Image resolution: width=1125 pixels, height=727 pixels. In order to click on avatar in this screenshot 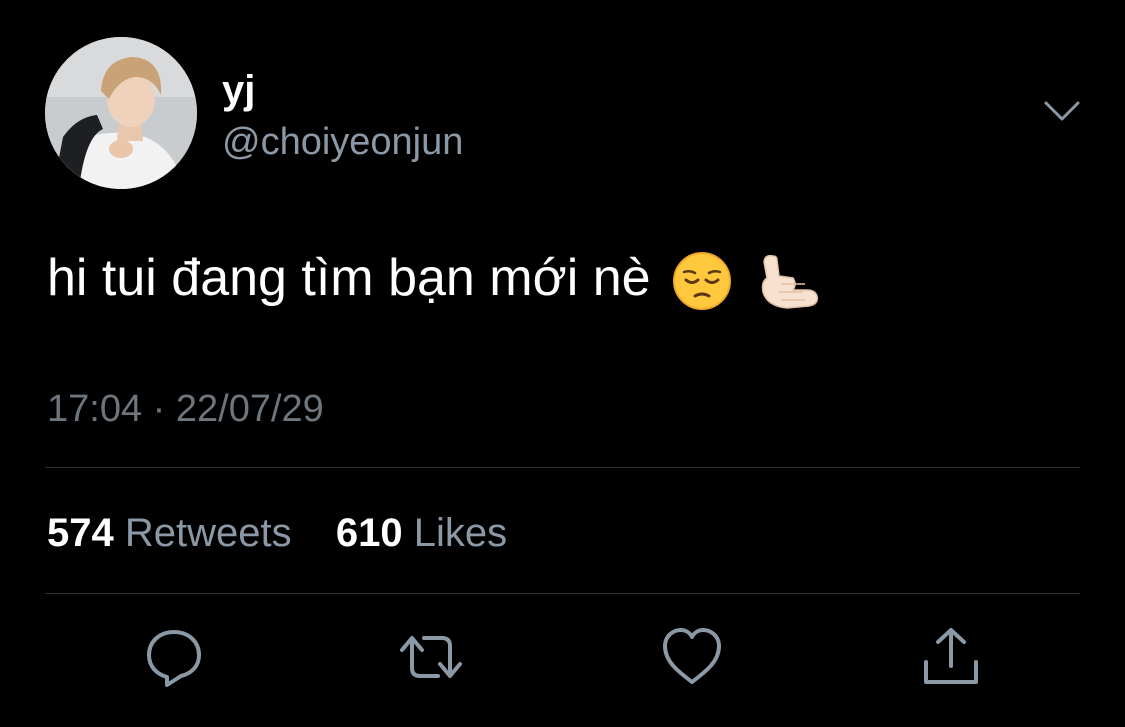, I will do `click(121, 113)`.